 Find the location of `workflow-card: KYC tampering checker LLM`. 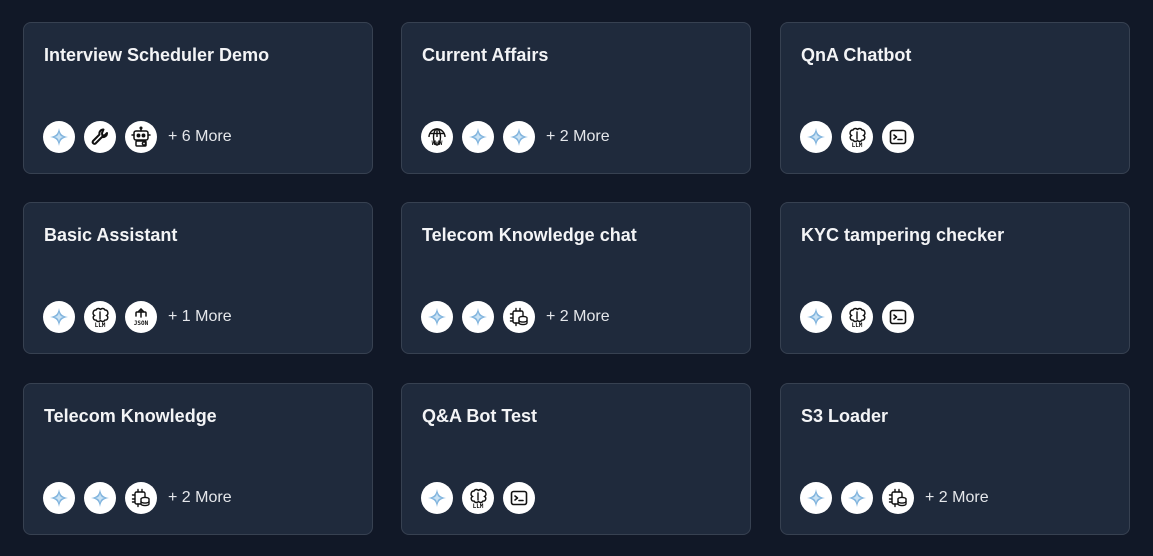

workflow-card: KYC tampering checker LLM is located at coordinates (955, 278).